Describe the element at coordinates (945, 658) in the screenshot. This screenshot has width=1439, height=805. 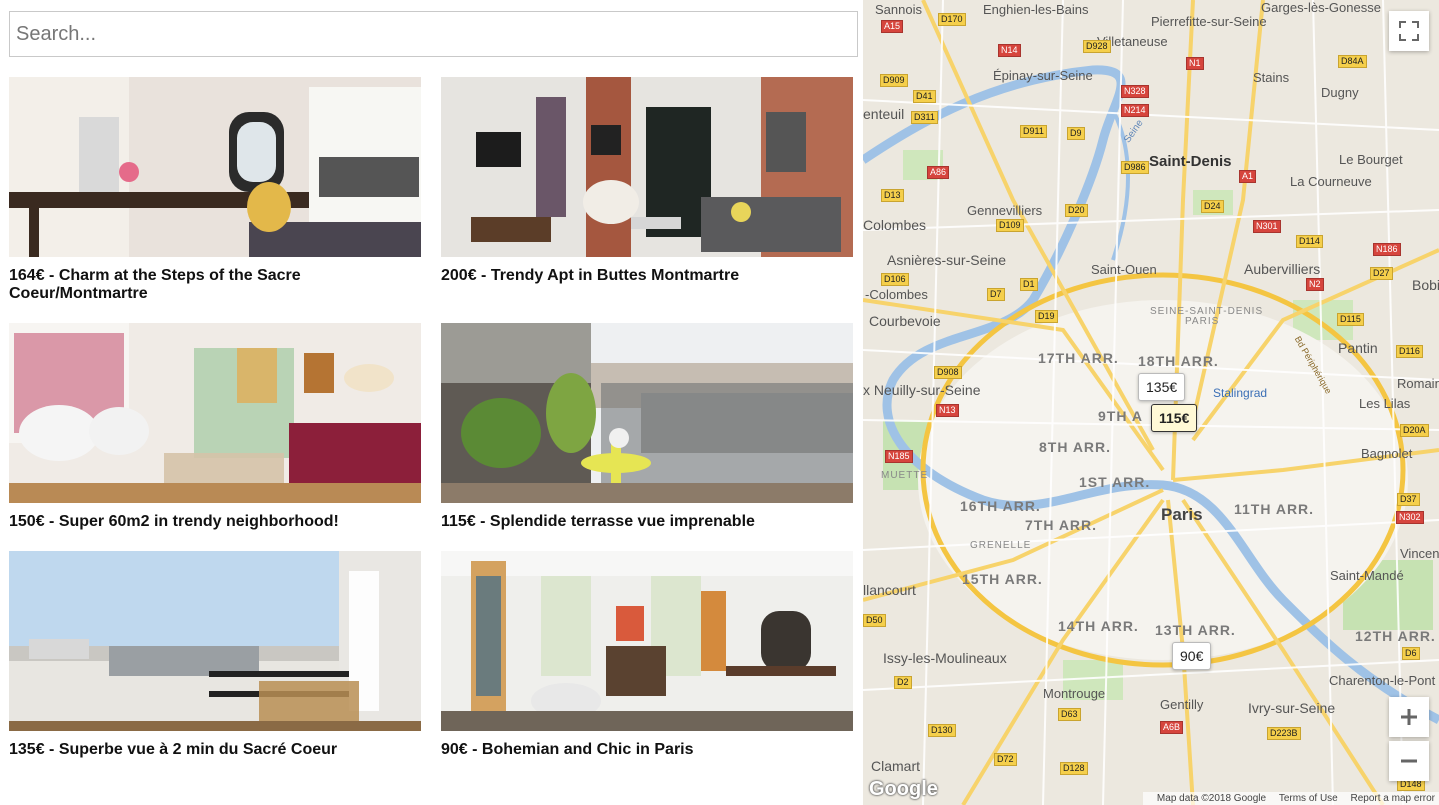
I see `map-place-label: Issy-les-Moulineaux` at that location.